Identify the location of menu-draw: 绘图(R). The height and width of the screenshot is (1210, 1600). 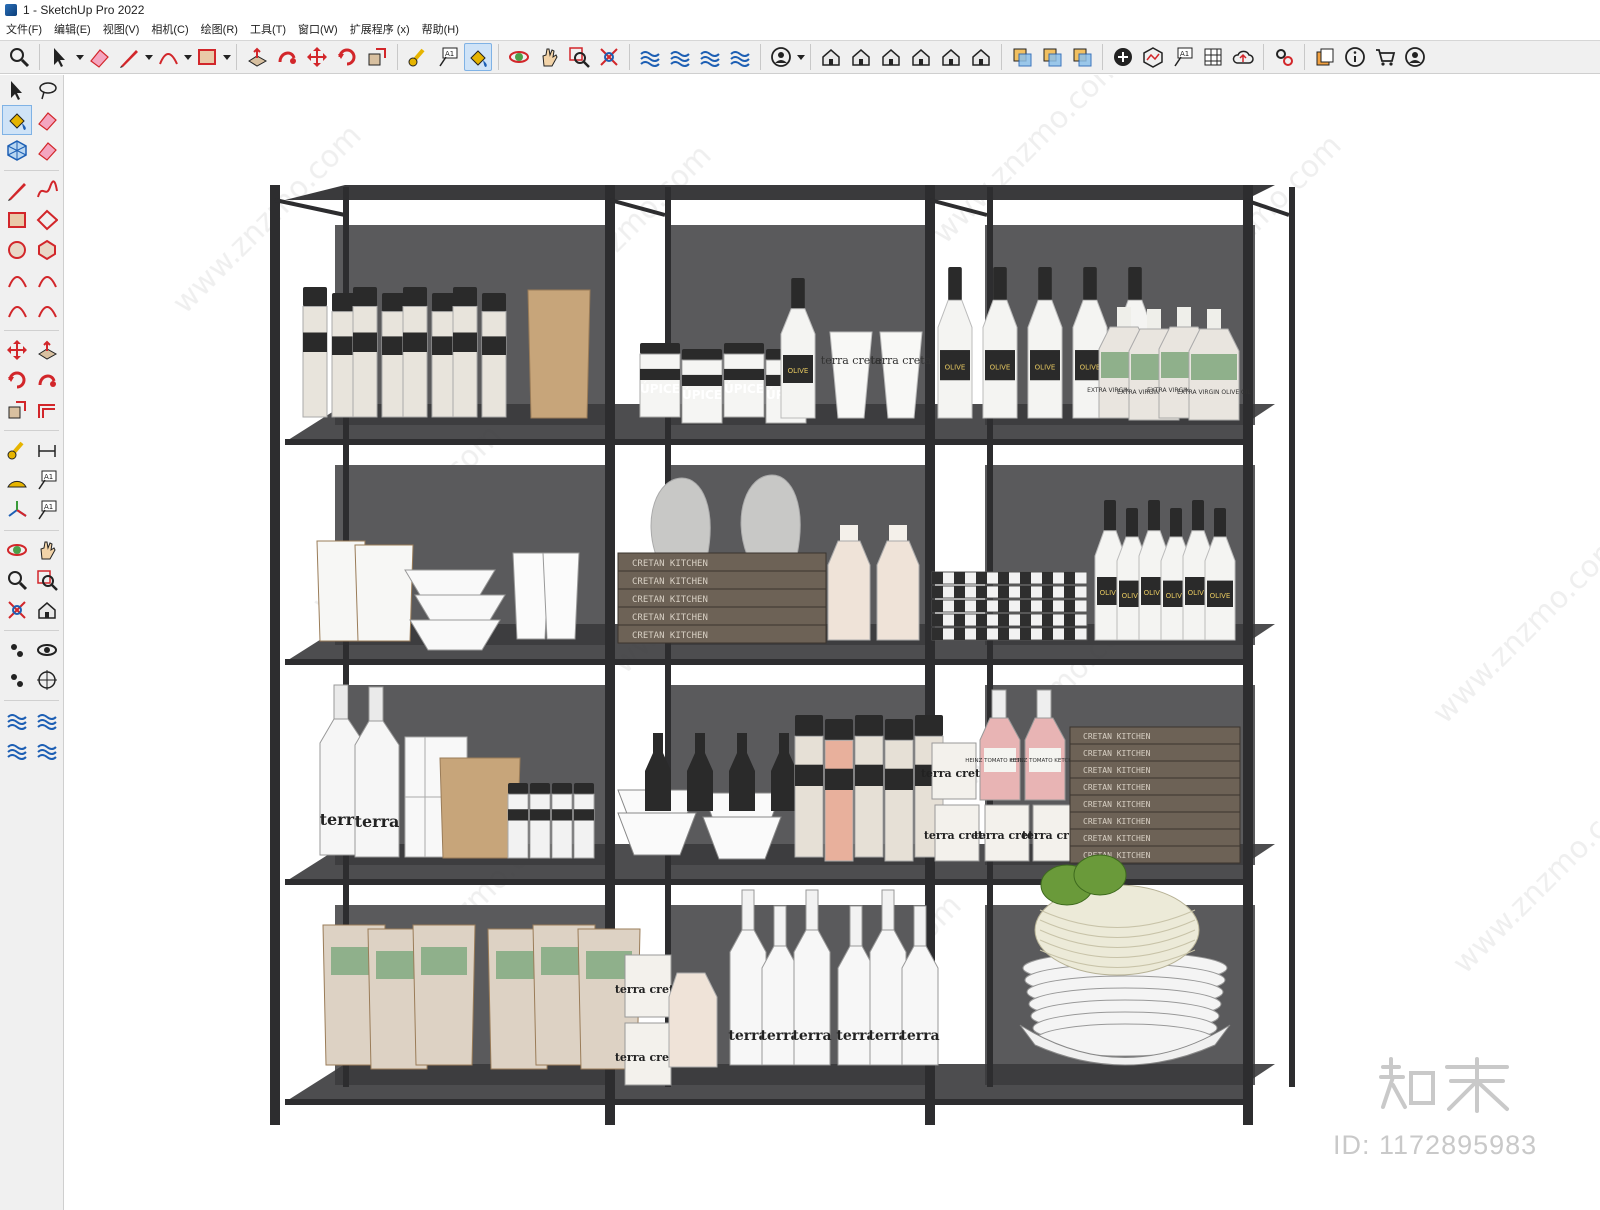
(219, 30).